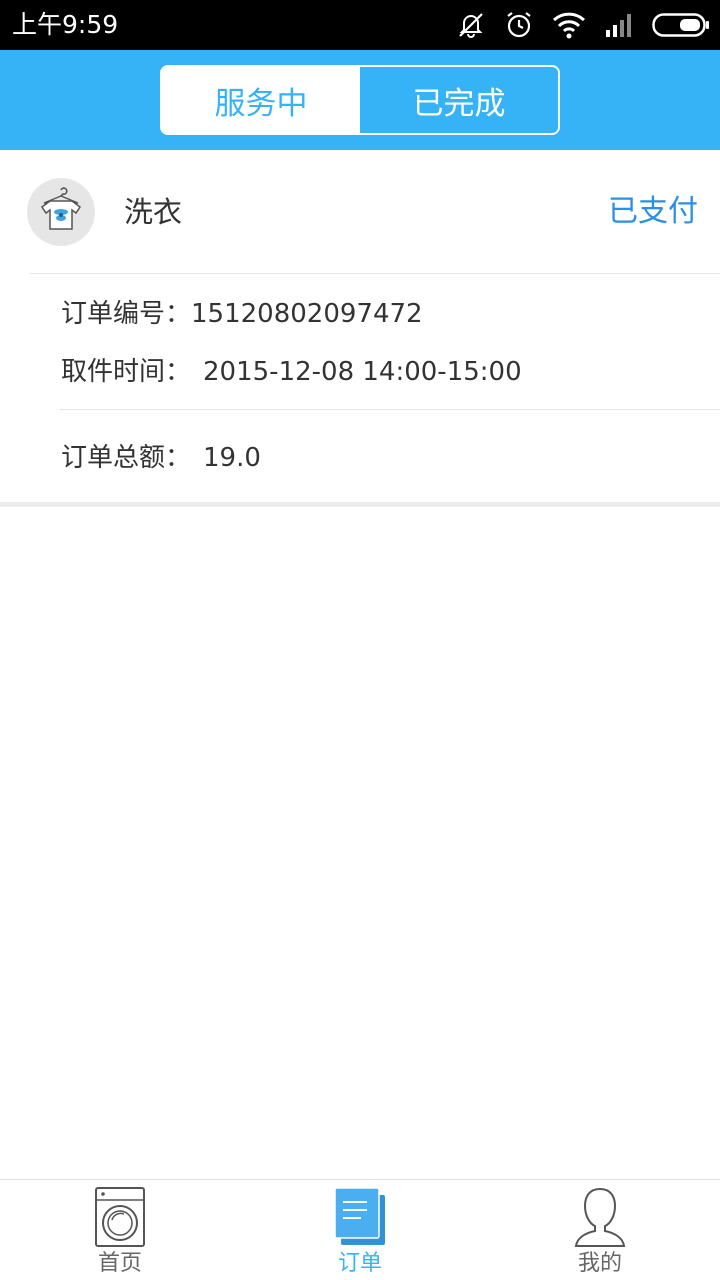  Describe the element at coordinates (360, 1219) in the screenshot. I see `document-icon` at that location.